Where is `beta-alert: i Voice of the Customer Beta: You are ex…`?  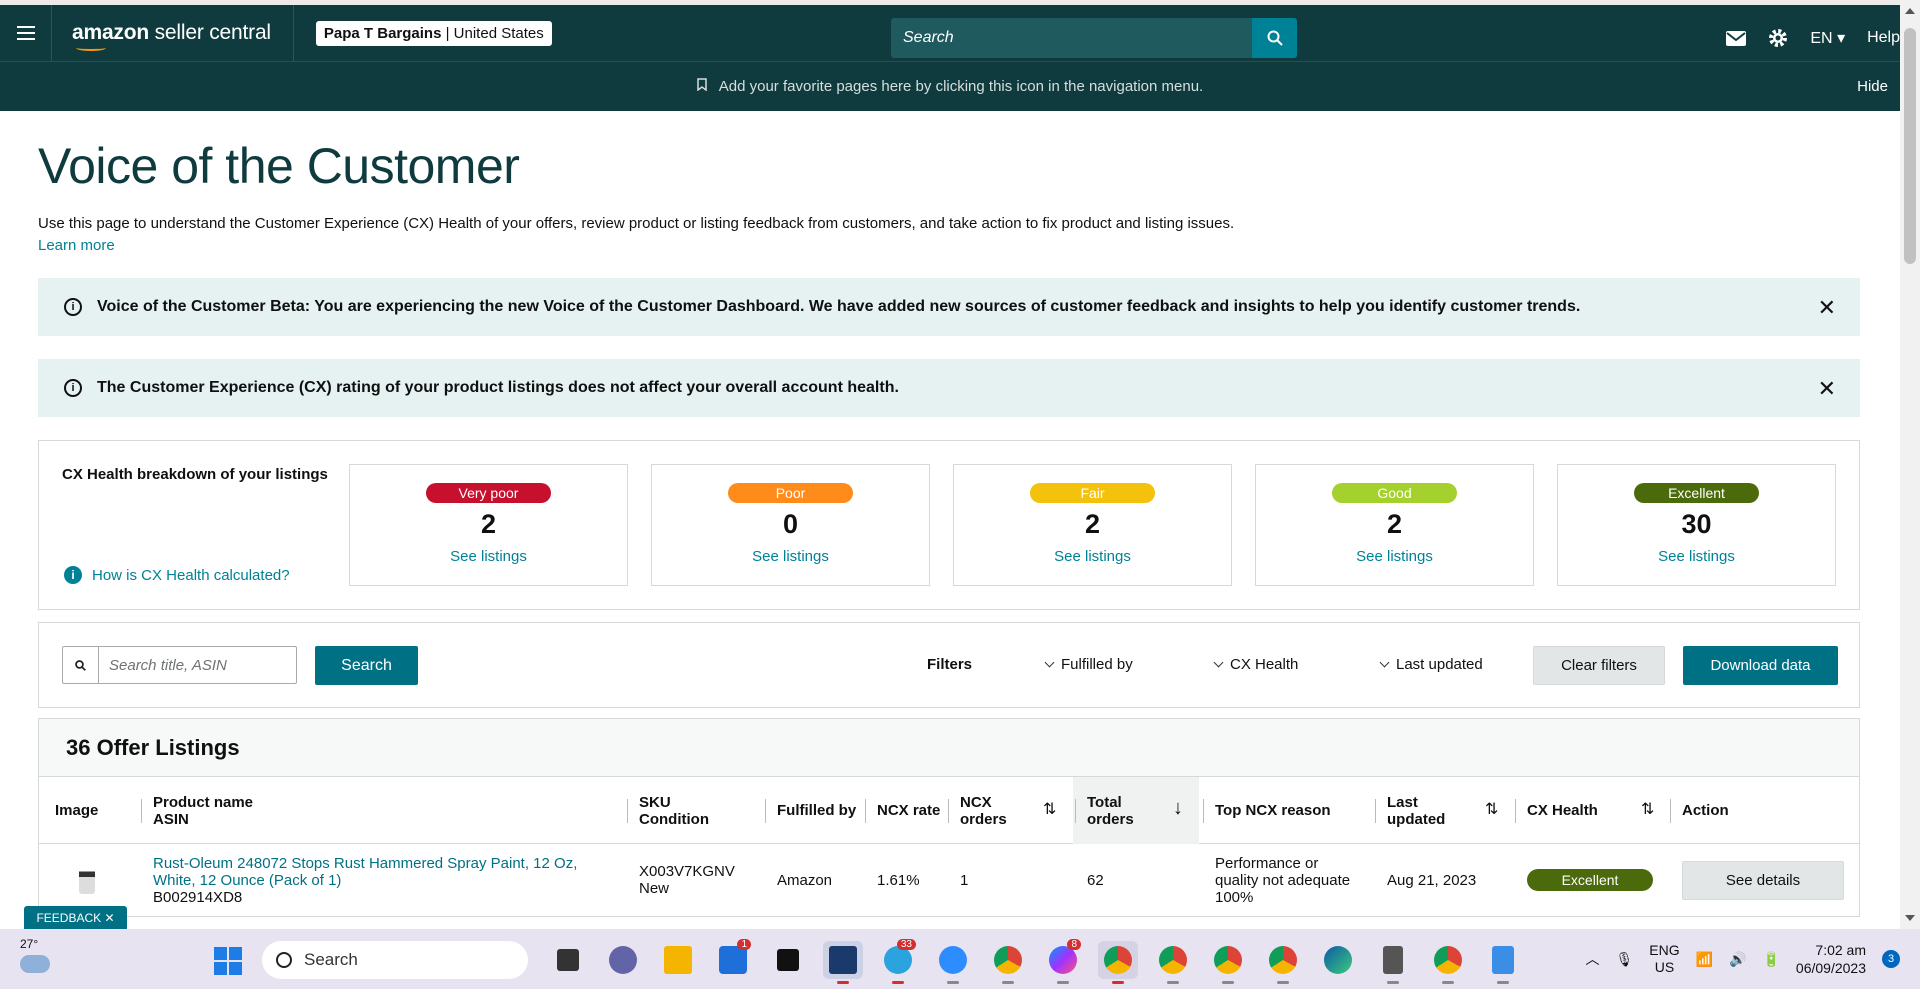
beta-alert: i Voice of the Customer Beta: You are ex… is located at coordinates (949, 307).